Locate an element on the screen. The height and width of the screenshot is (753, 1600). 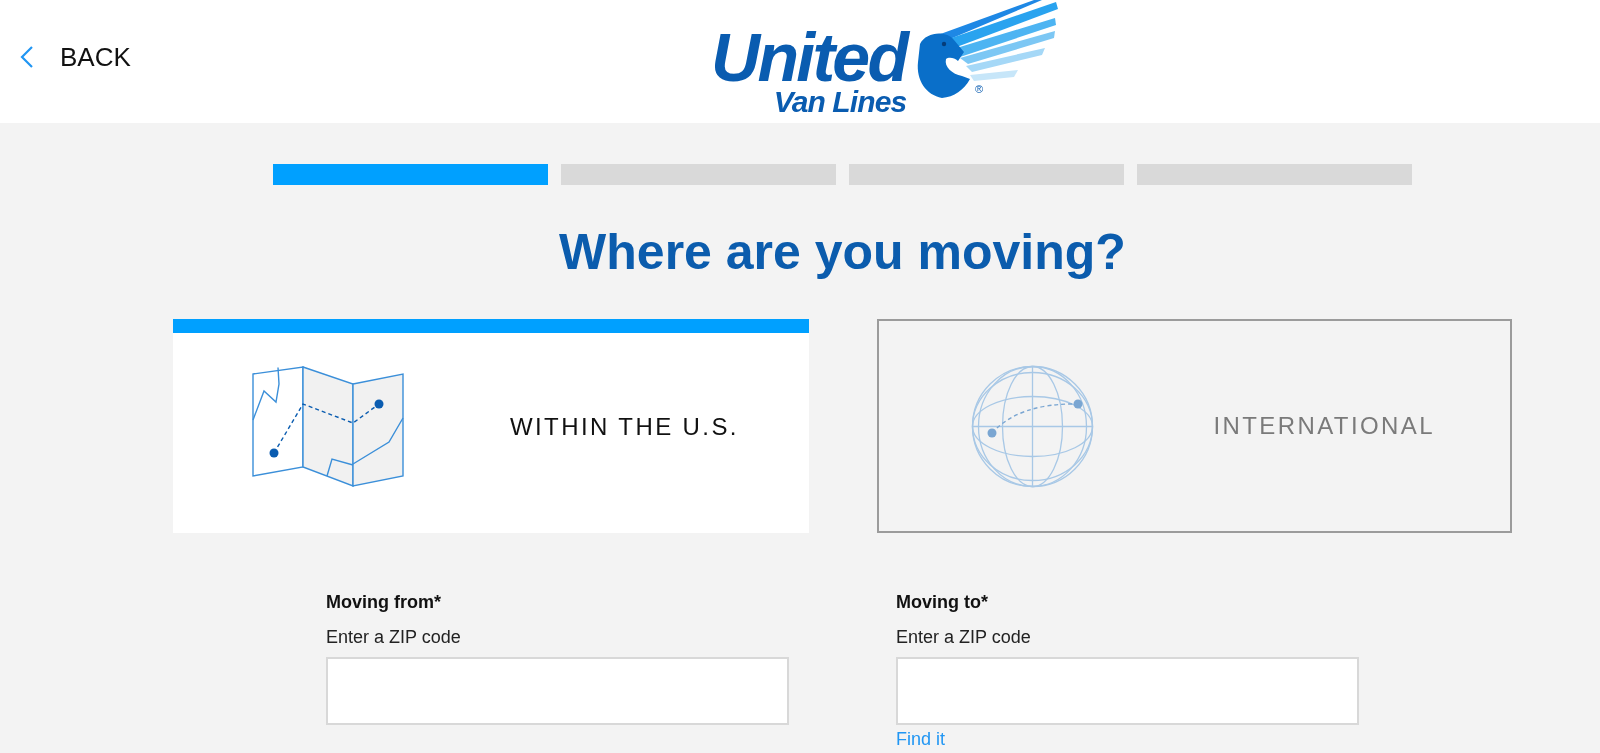
logo-tagline: Van Lines is located at coordinates (840, 102).